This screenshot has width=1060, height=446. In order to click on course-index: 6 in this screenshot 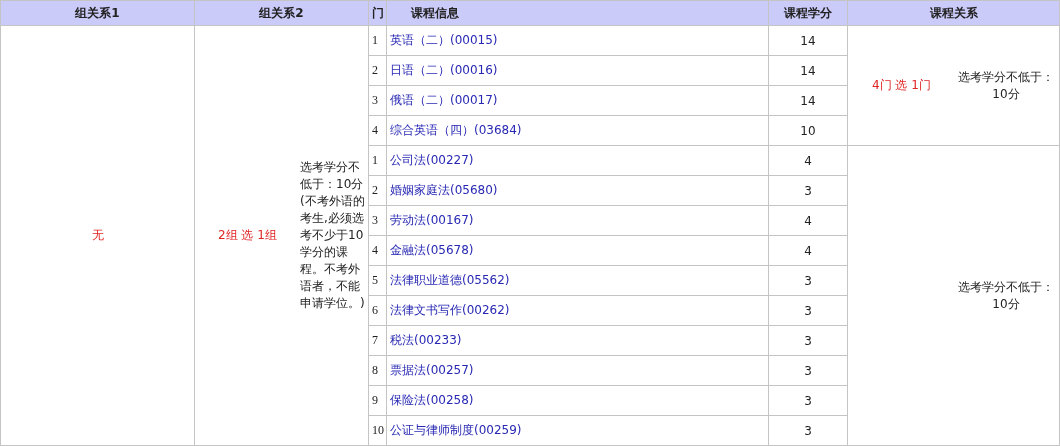, I will do `click(374, 310)`.